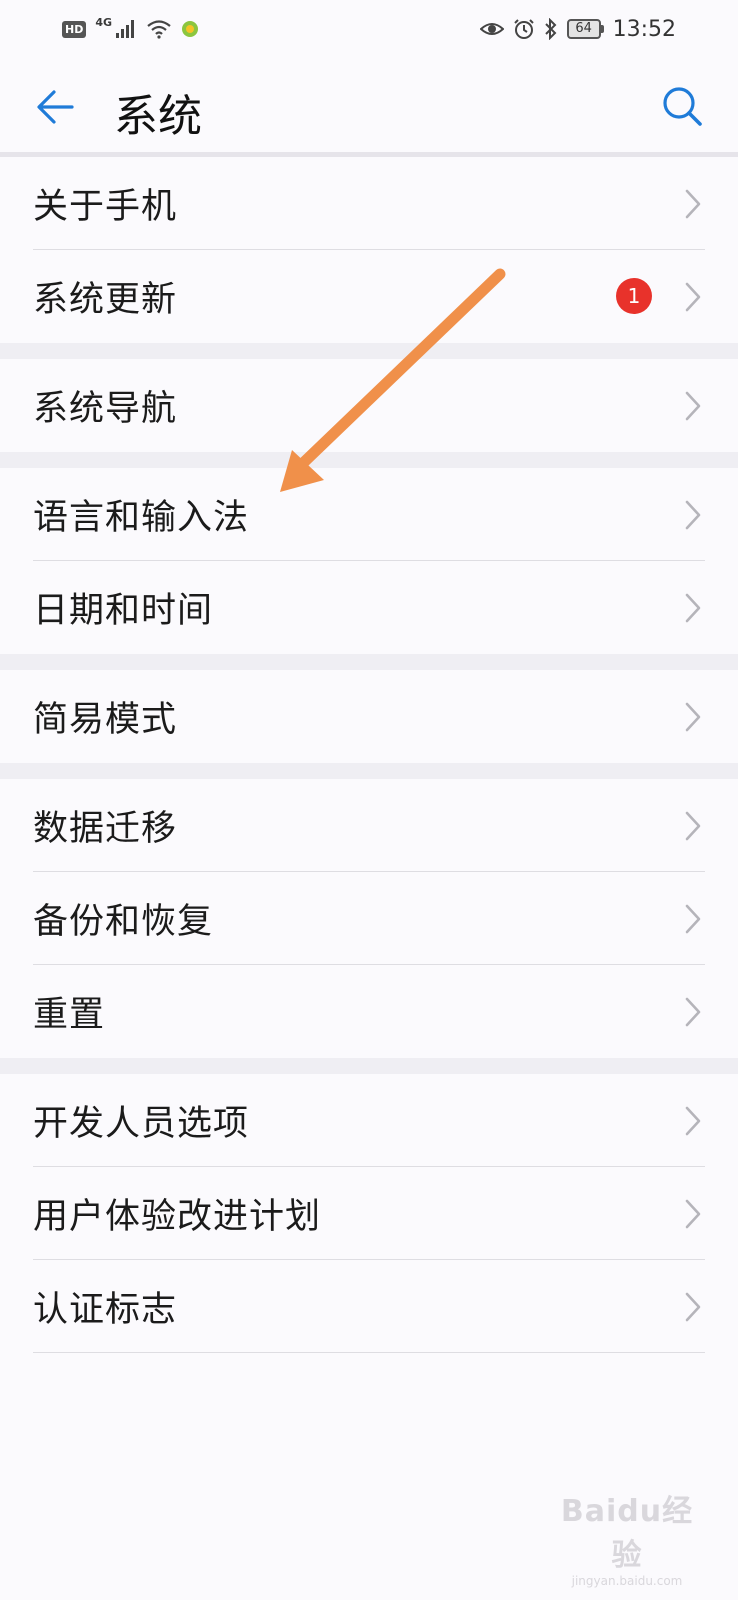 Image resolution: width=738 pixels, height=1600 pixels. I want to click on settings-row-label: 数据迁移, so click(105, 829).